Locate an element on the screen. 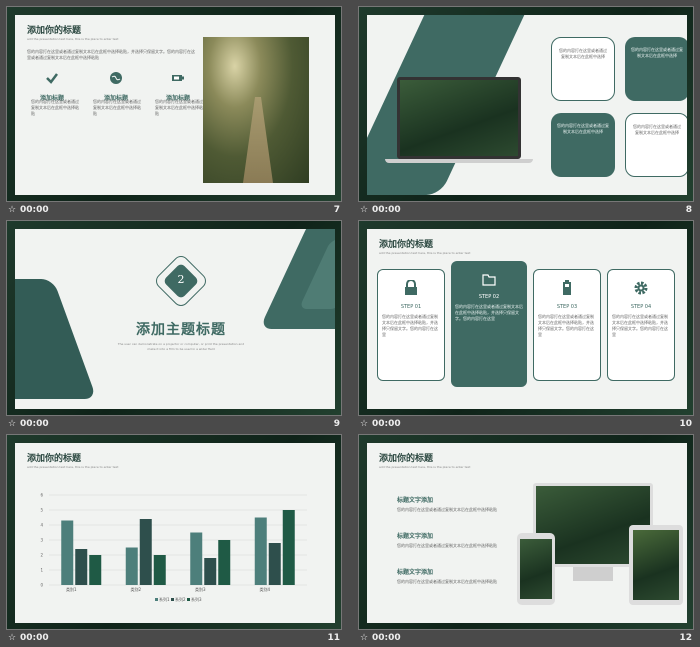 Image resolution: width=700 pixels, height=647 pixels. step-label: STEP 01 is located at coordinates (411, 307).